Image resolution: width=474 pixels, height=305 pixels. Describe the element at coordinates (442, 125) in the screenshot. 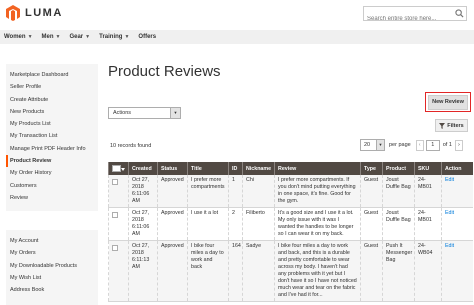

I see `filter-icon` at that location.